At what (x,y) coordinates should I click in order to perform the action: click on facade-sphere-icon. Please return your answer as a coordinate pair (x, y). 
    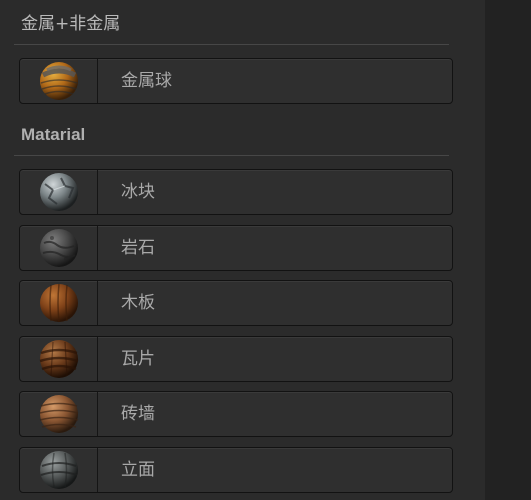
    Looking at the image, I should click on (58, 470).